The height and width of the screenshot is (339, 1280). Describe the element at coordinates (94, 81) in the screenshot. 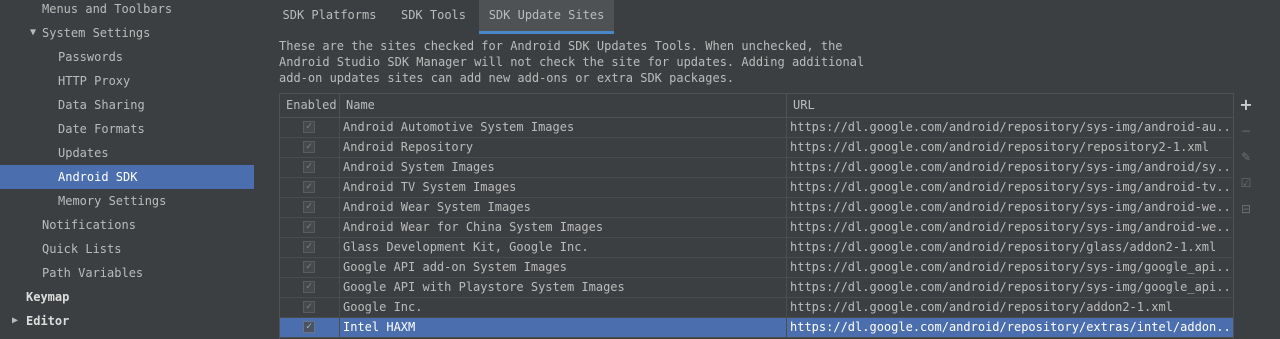

I see `tree-item-label: HTTP Proxy` at that location.